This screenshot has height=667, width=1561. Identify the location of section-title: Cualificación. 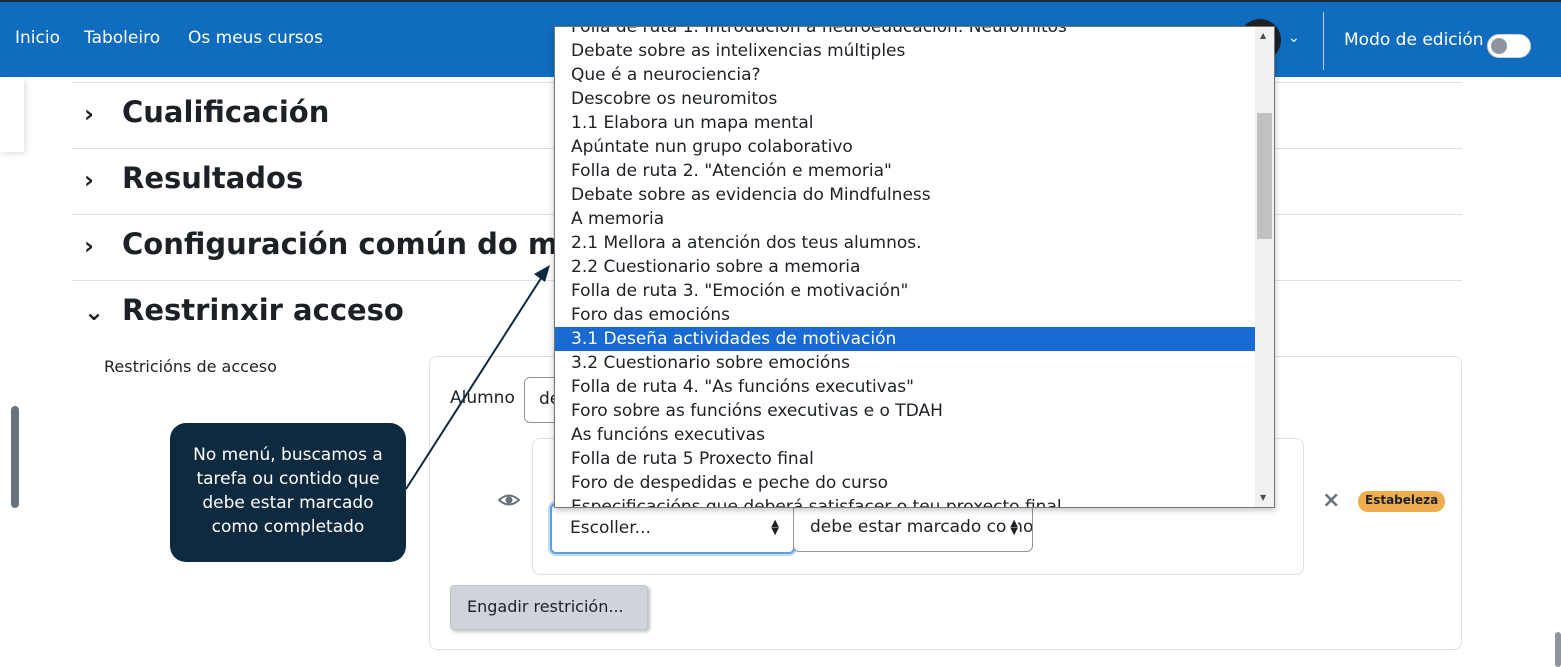
(226, 112).